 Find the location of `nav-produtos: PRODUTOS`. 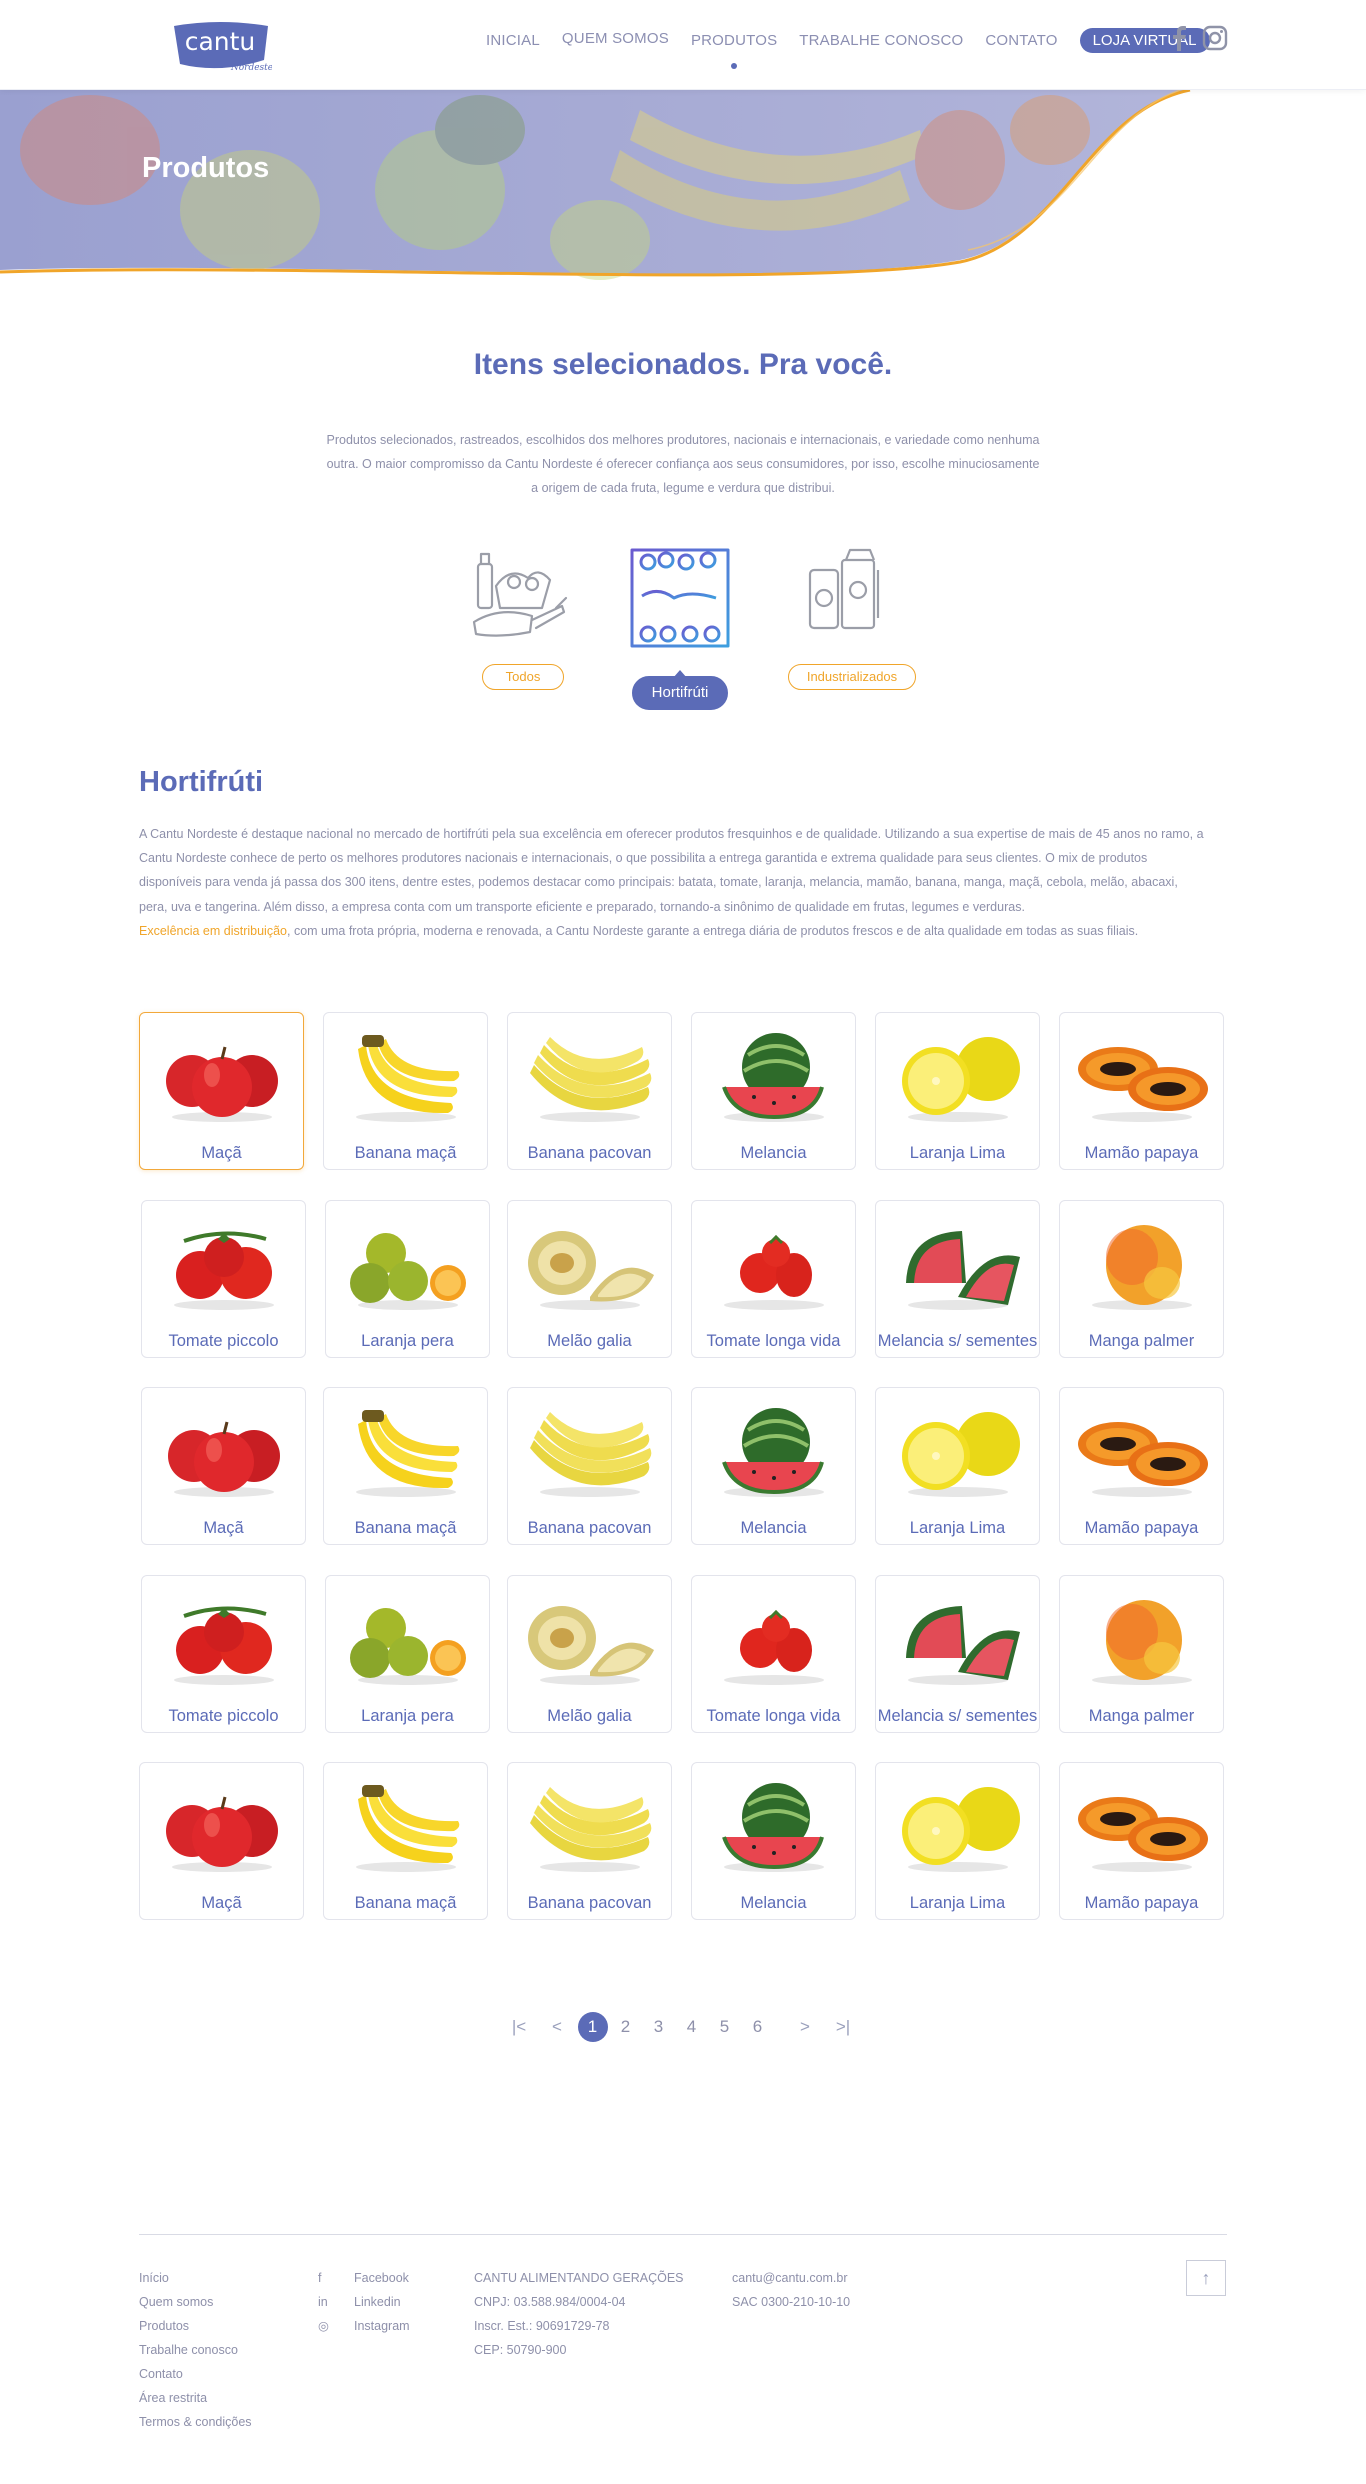

nav-produtos: PRODUTOS is located at coordinates (734, 50).